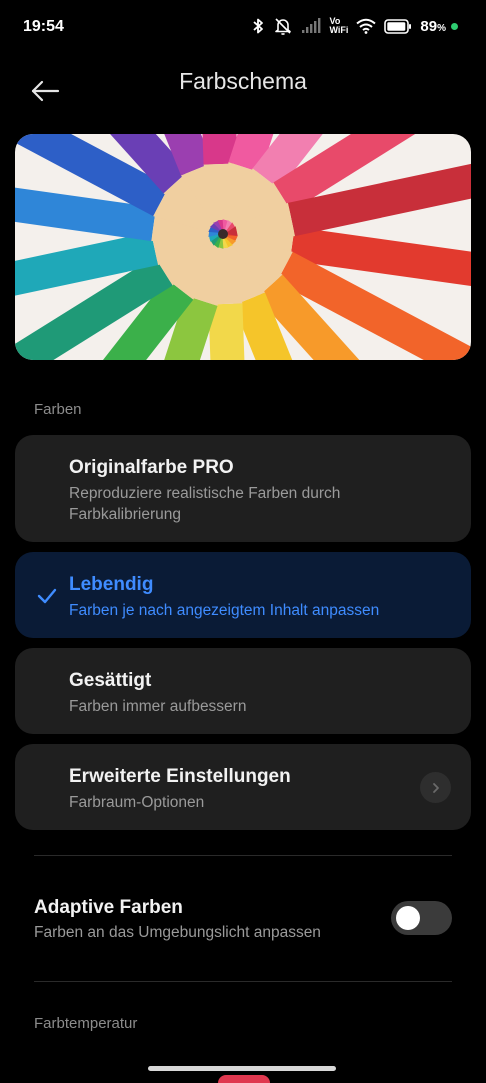  Describe the element at coordinates (177, 932) in the screenshot. I see `adaptive-colors-subtitle: Farben an das Umgebungslicht anpassen` at that location.